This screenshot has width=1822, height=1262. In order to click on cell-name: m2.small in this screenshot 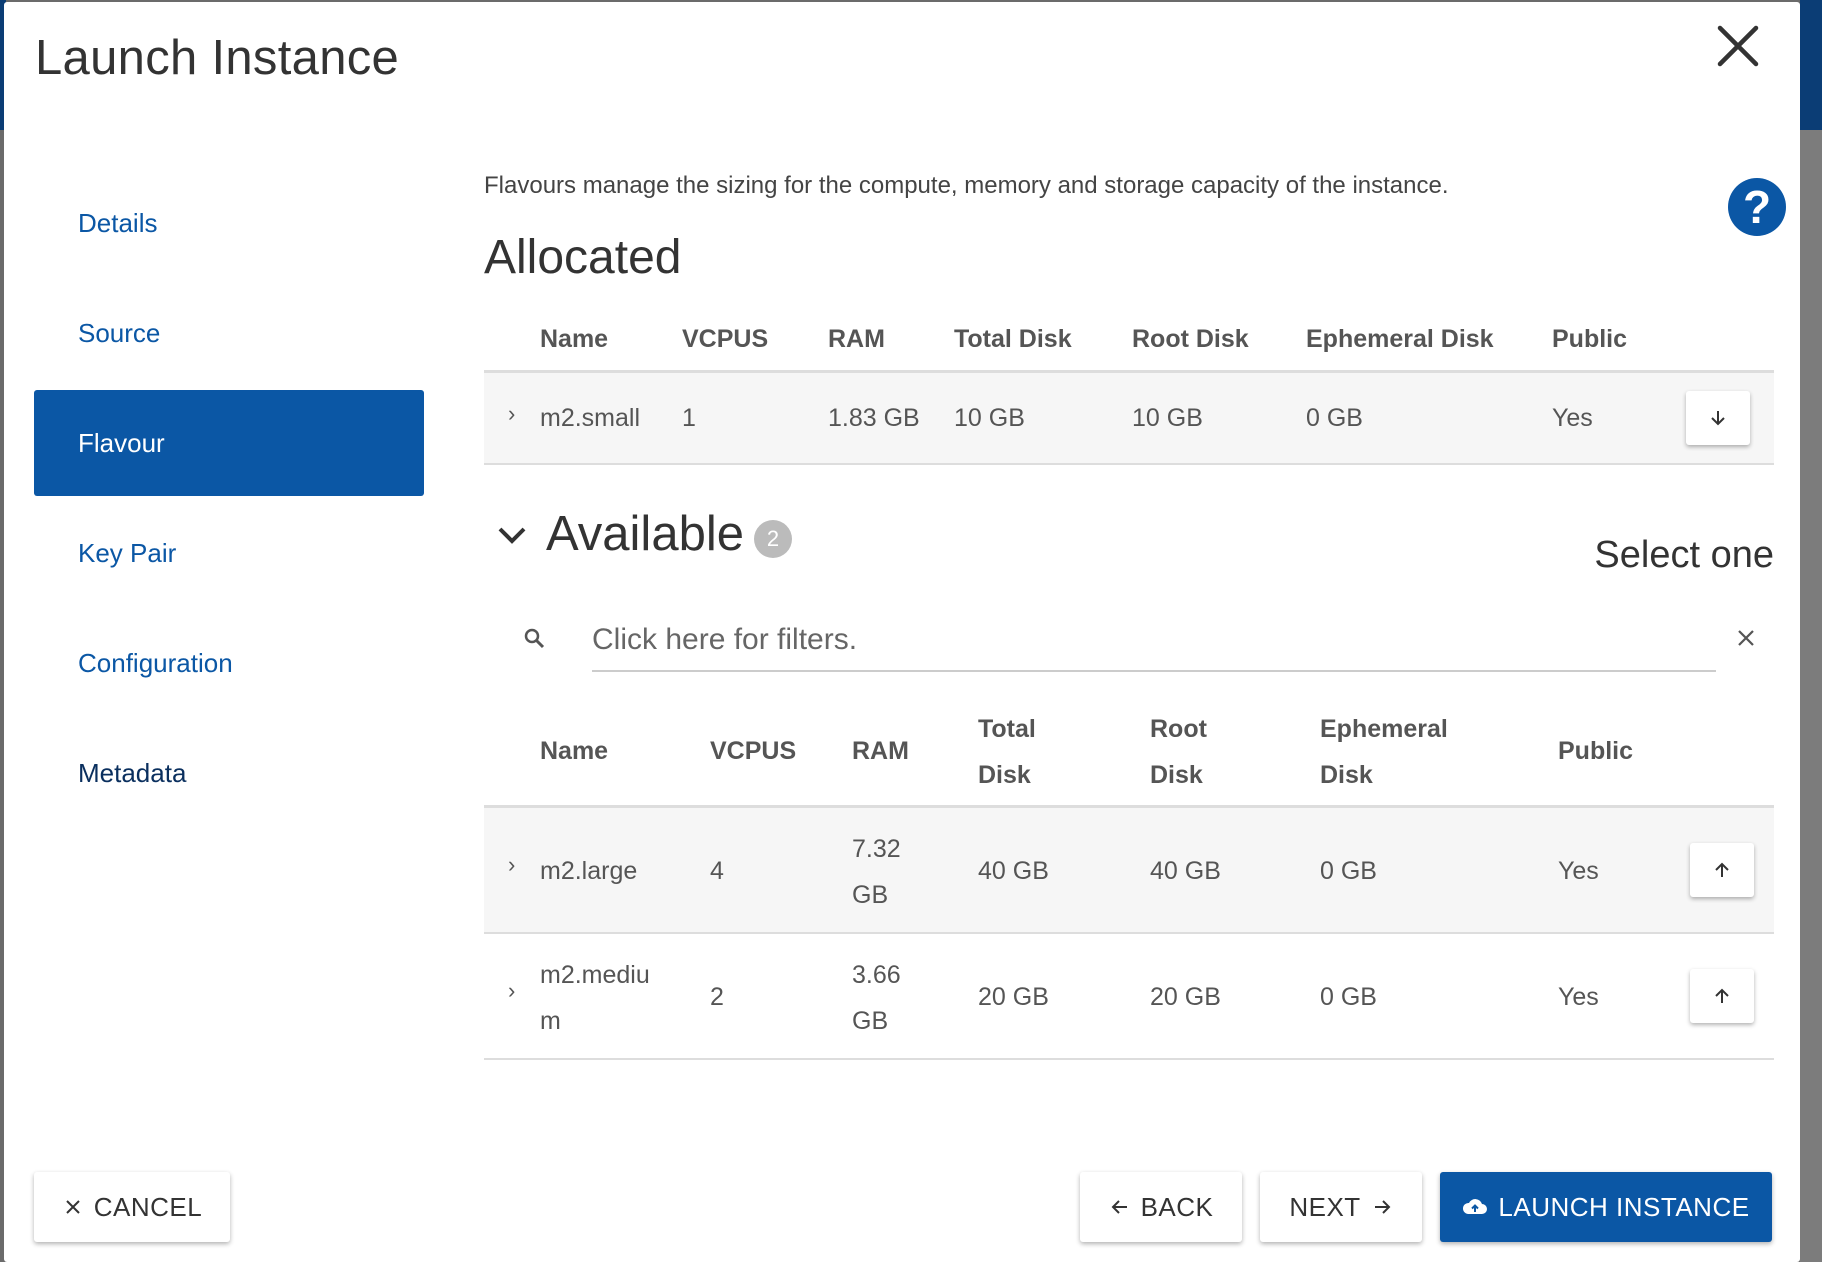, I will do `click(590, 418)`.